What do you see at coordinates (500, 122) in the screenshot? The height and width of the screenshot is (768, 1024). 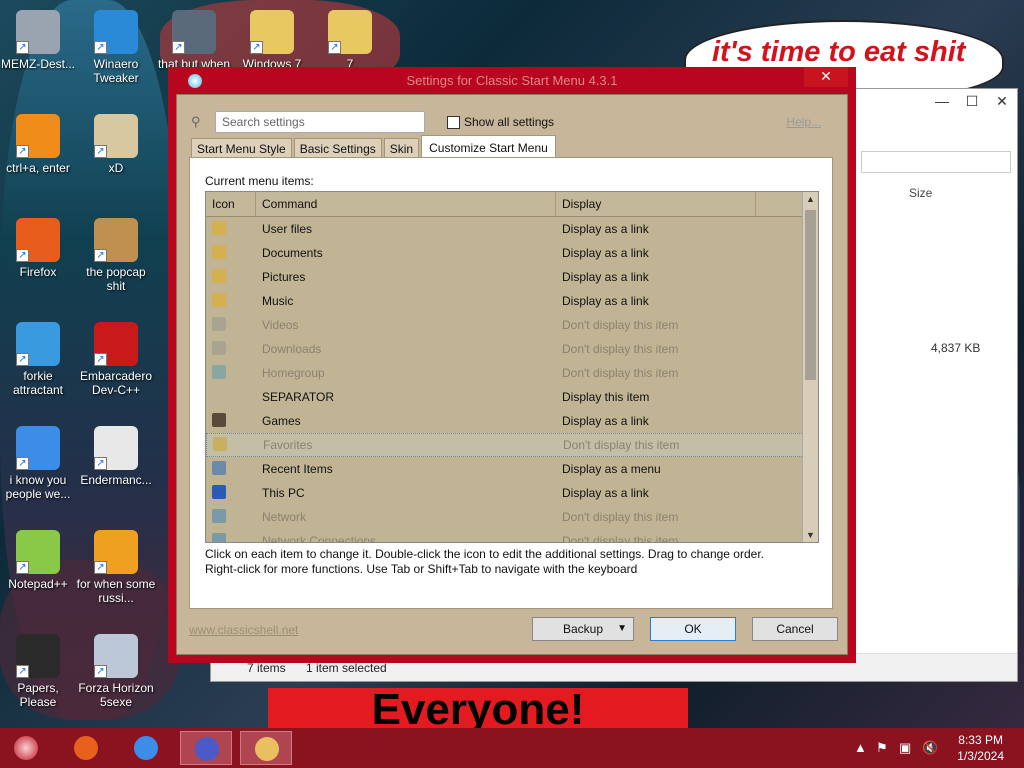 I see `show-all-settings-checkbox: Show all settings` at bounding box center [500, 122].